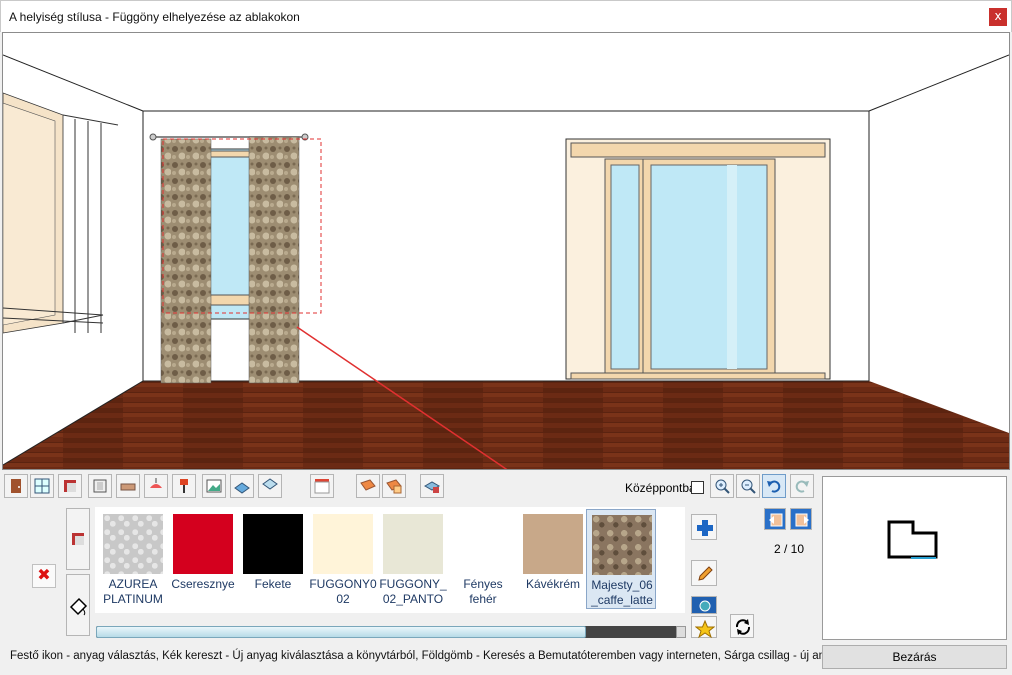 The width and height of the screenshot is (1012, 675). I want to click on paint-bucket-icon, so click(78, 605).